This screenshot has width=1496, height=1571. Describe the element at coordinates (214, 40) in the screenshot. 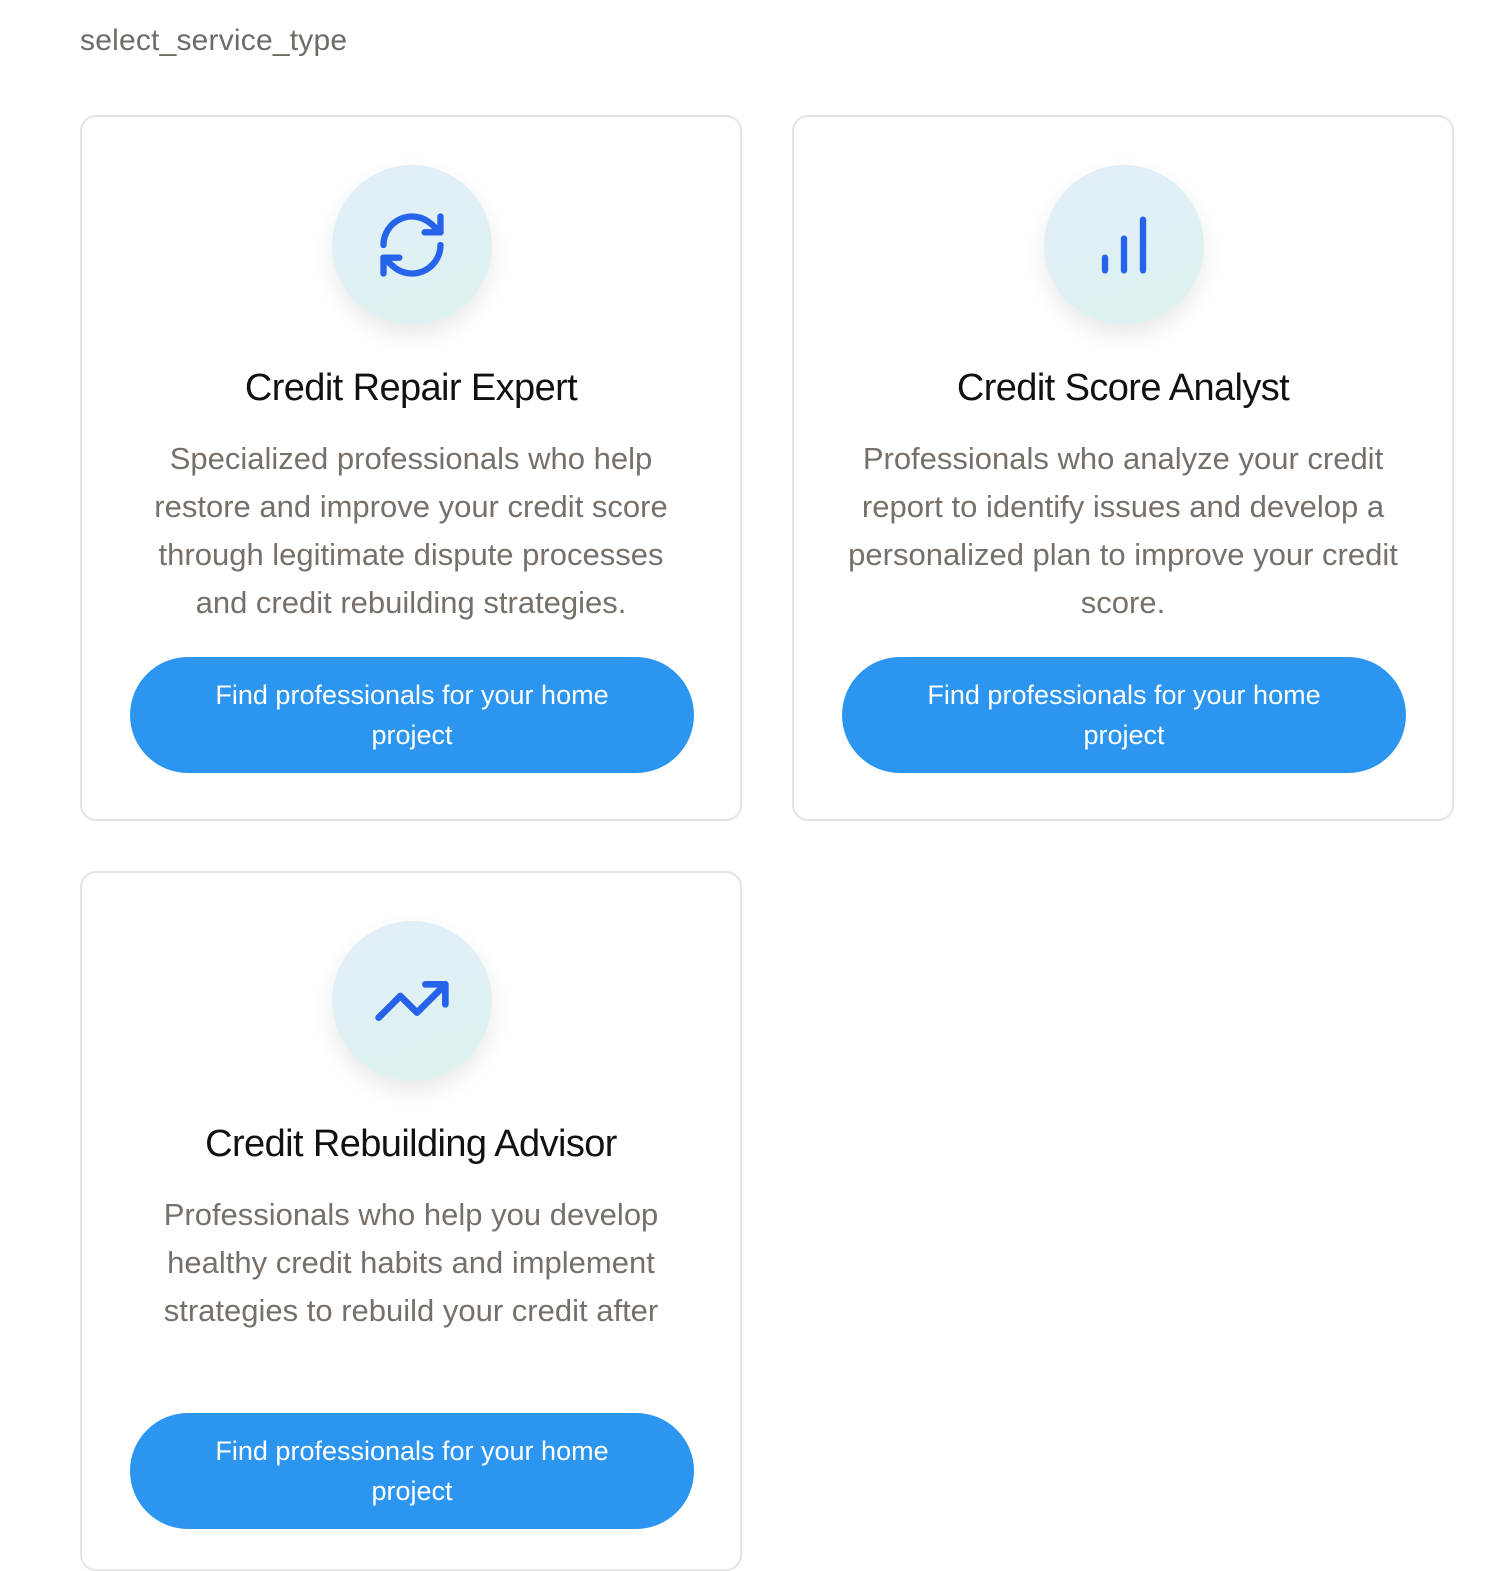

I see `page-title: select_service_type` at that location.